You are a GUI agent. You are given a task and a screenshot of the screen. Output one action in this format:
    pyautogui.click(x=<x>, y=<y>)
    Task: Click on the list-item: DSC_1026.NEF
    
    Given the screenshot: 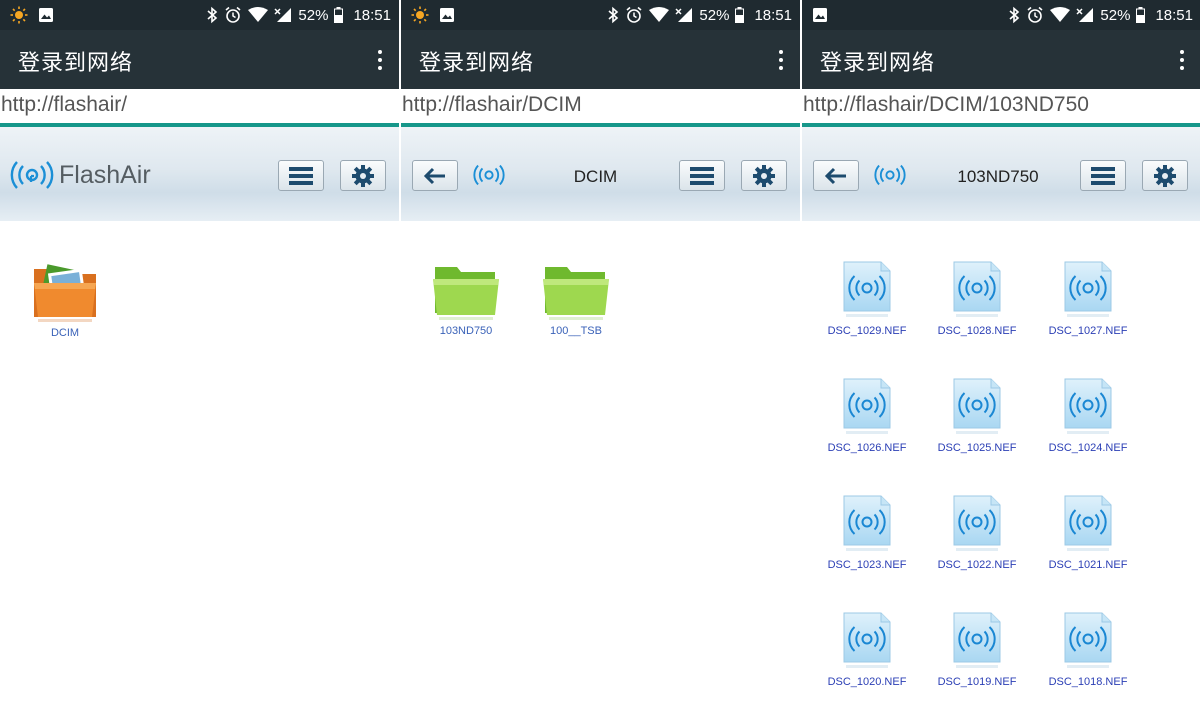 What is the action you would take?
    pyautogui.click(x=867, y=415)
    